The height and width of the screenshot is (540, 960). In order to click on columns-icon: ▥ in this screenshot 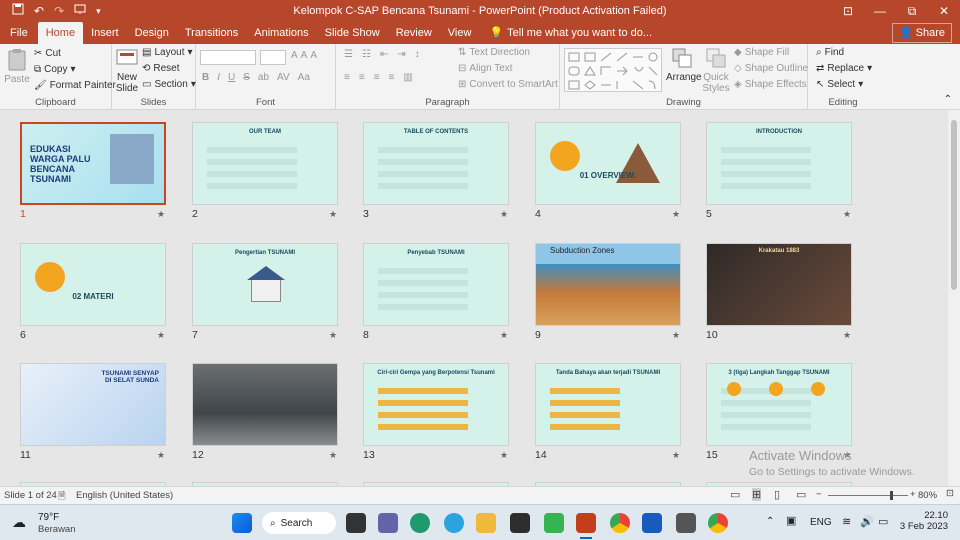, I will do `click(407, 77)`.